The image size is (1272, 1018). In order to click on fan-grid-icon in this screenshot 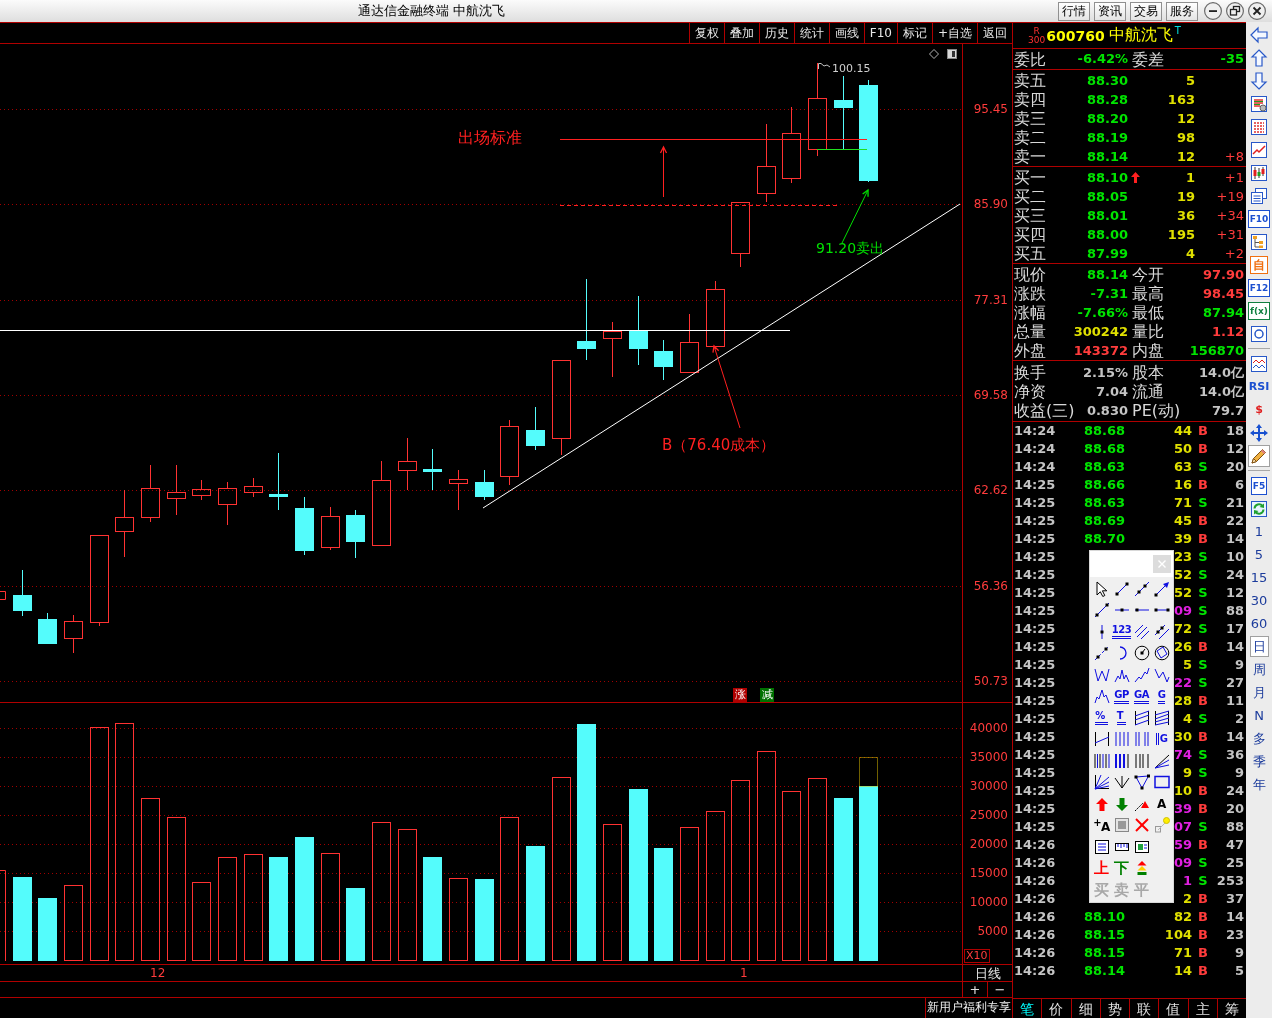, I will do `click(1101, 782)`.